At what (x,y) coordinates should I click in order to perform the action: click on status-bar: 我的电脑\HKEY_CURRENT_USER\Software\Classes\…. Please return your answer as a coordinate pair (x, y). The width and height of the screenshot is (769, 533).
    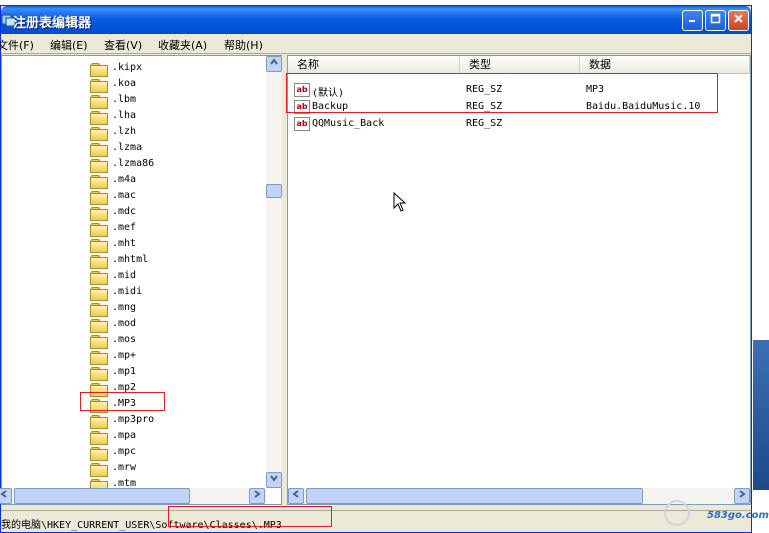
    Looking at the image, I should click on (376, 521).